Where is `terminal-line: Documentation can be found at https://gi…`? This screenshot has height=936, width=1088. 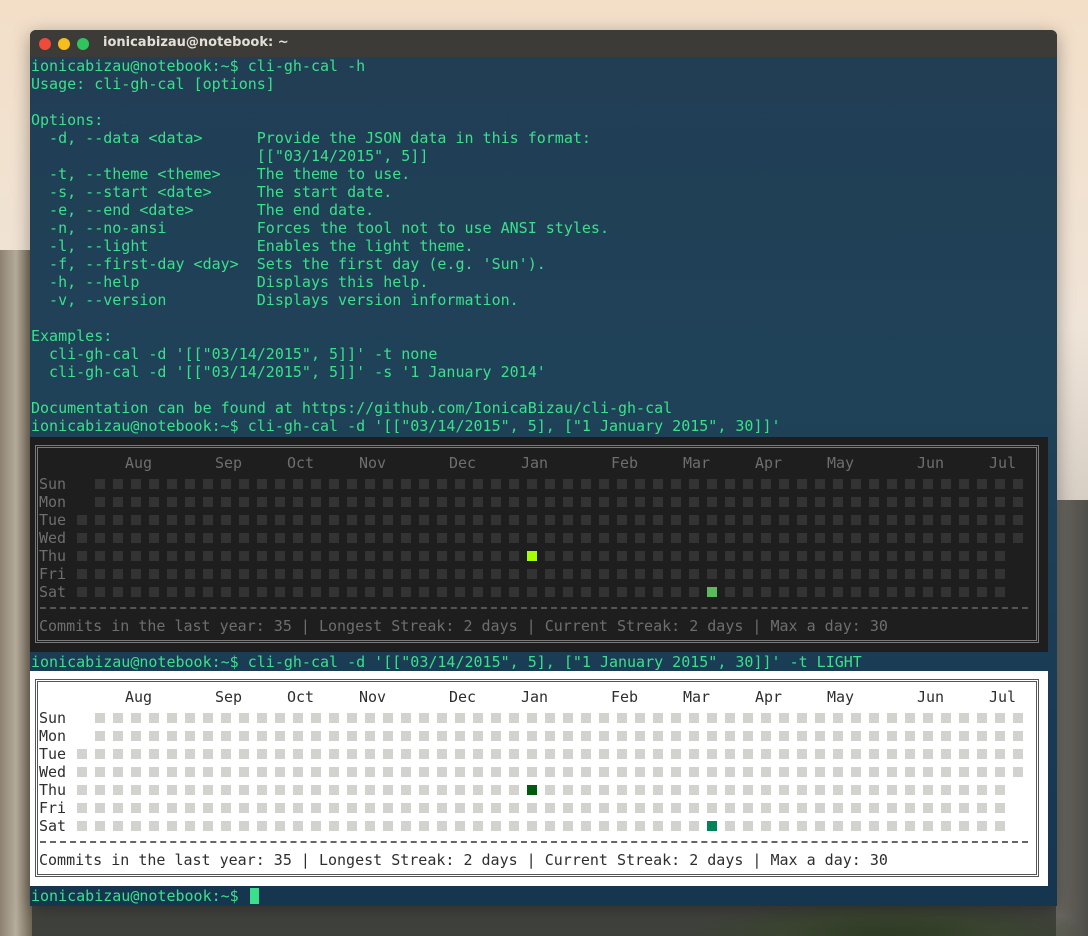 terminal-line: Documentation can be found at https://gi… is located at coordinates (352, 408).